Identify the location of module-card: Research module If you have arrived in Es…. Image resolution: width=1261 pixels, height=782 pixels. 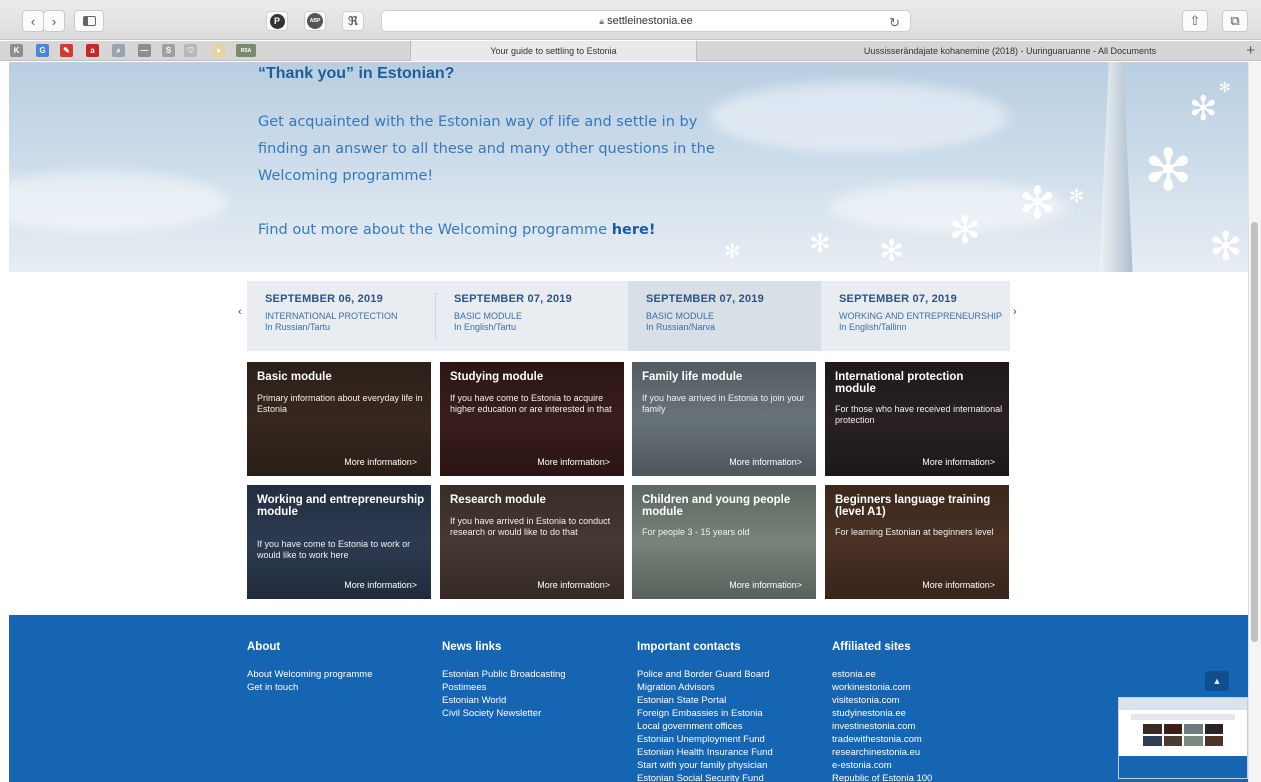
(532, 542).